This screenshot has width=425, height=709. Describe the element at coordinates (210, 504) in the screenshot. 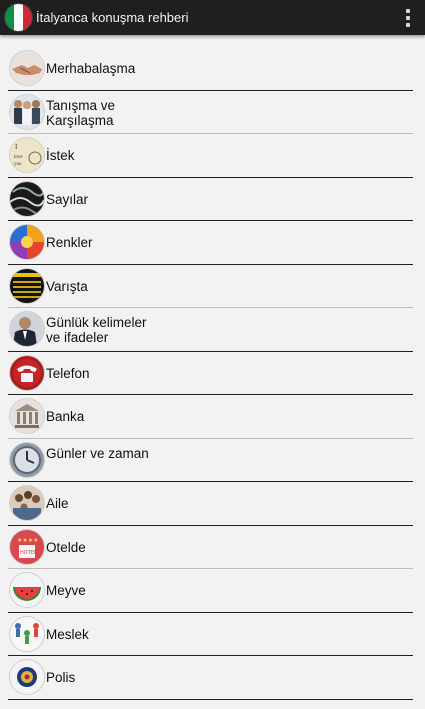

I see `list-item-aile: Aile` at that location.